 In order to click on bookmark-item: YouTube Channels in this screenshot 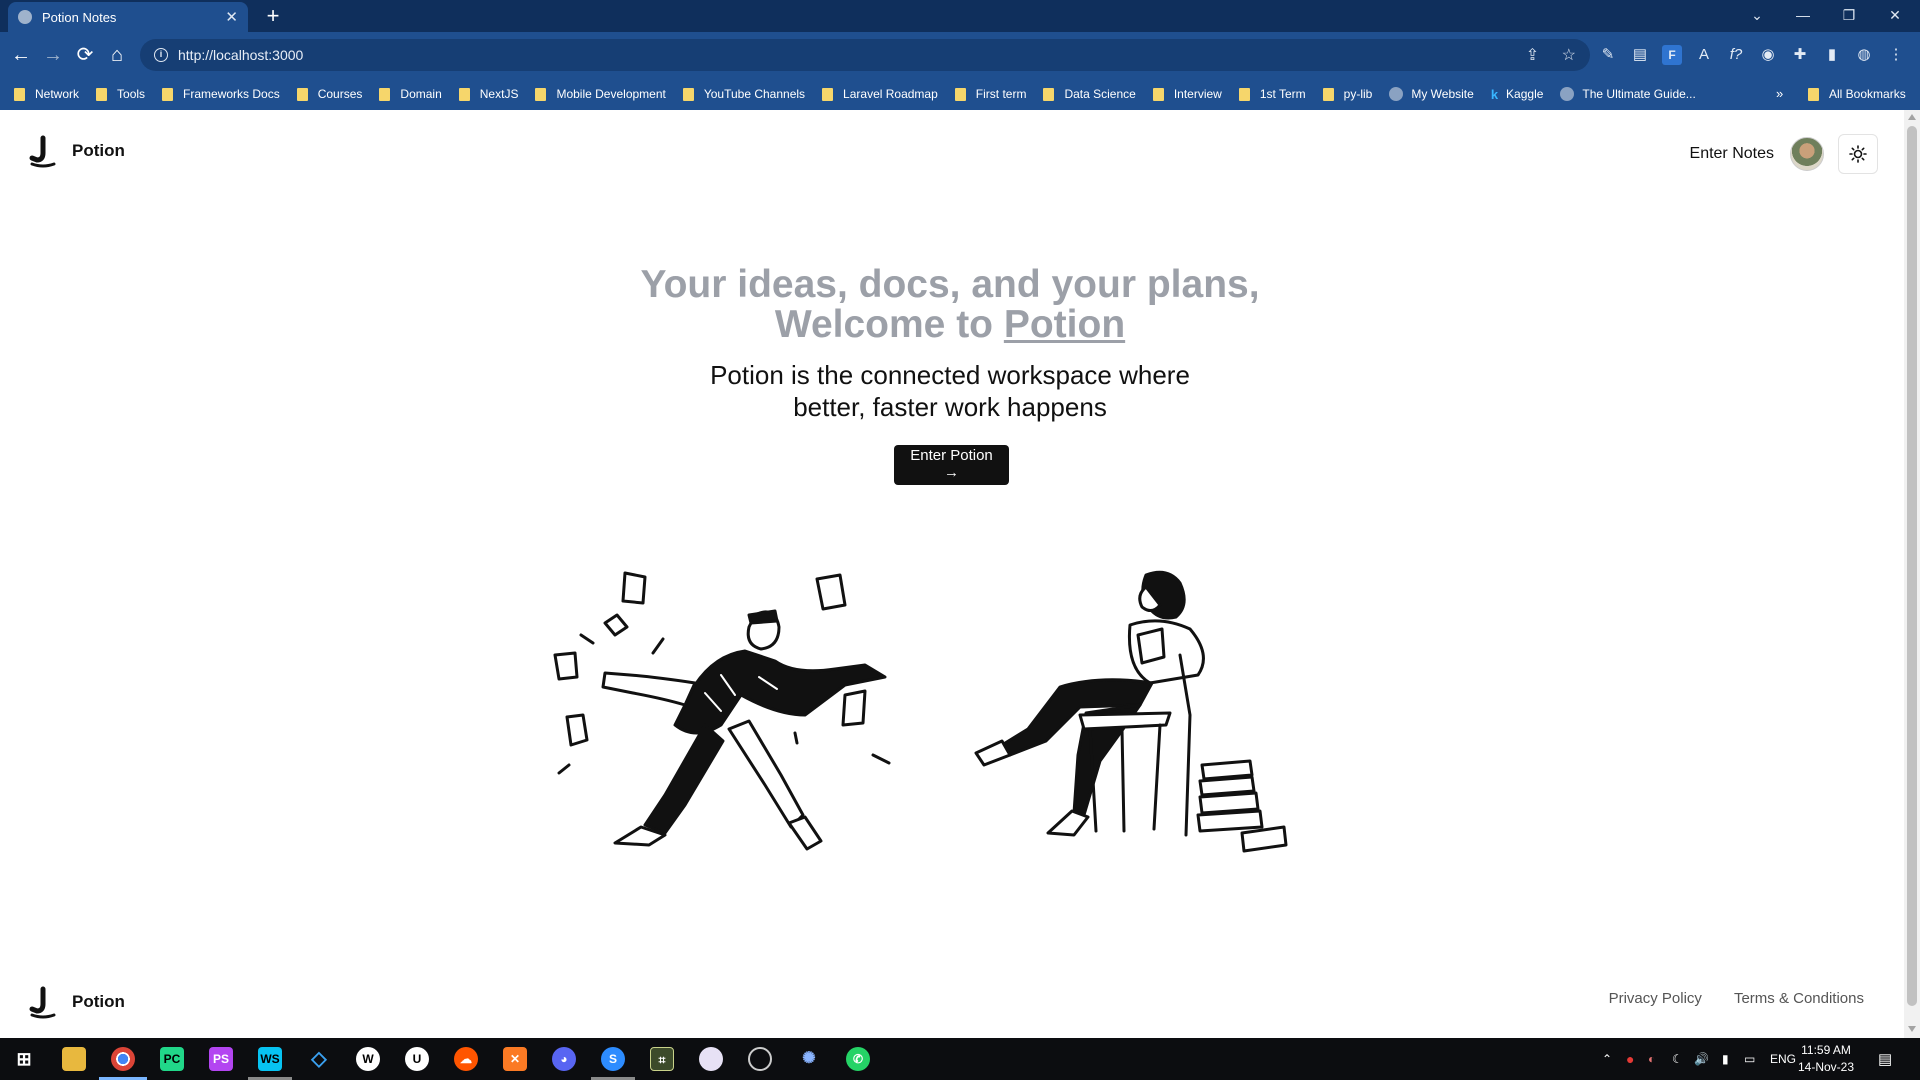, I will do `click(743, 94)`.